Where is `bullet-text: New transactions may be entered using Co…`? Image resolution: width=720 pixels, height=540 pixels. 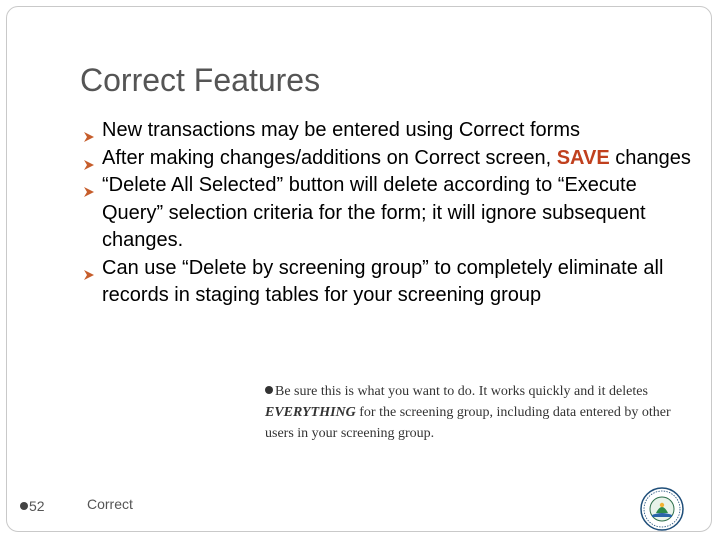
bullet-text: New transactions may be entered using Co… is located at coordinates (341, 130).